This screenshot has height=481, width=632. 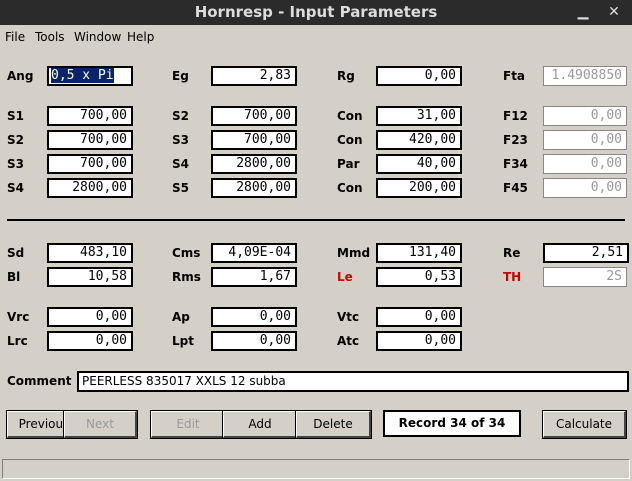 What do you see at coordinates (346, 76) in the screenshot?
I see `rg-label: Rg` at bounding box center [346, 76].